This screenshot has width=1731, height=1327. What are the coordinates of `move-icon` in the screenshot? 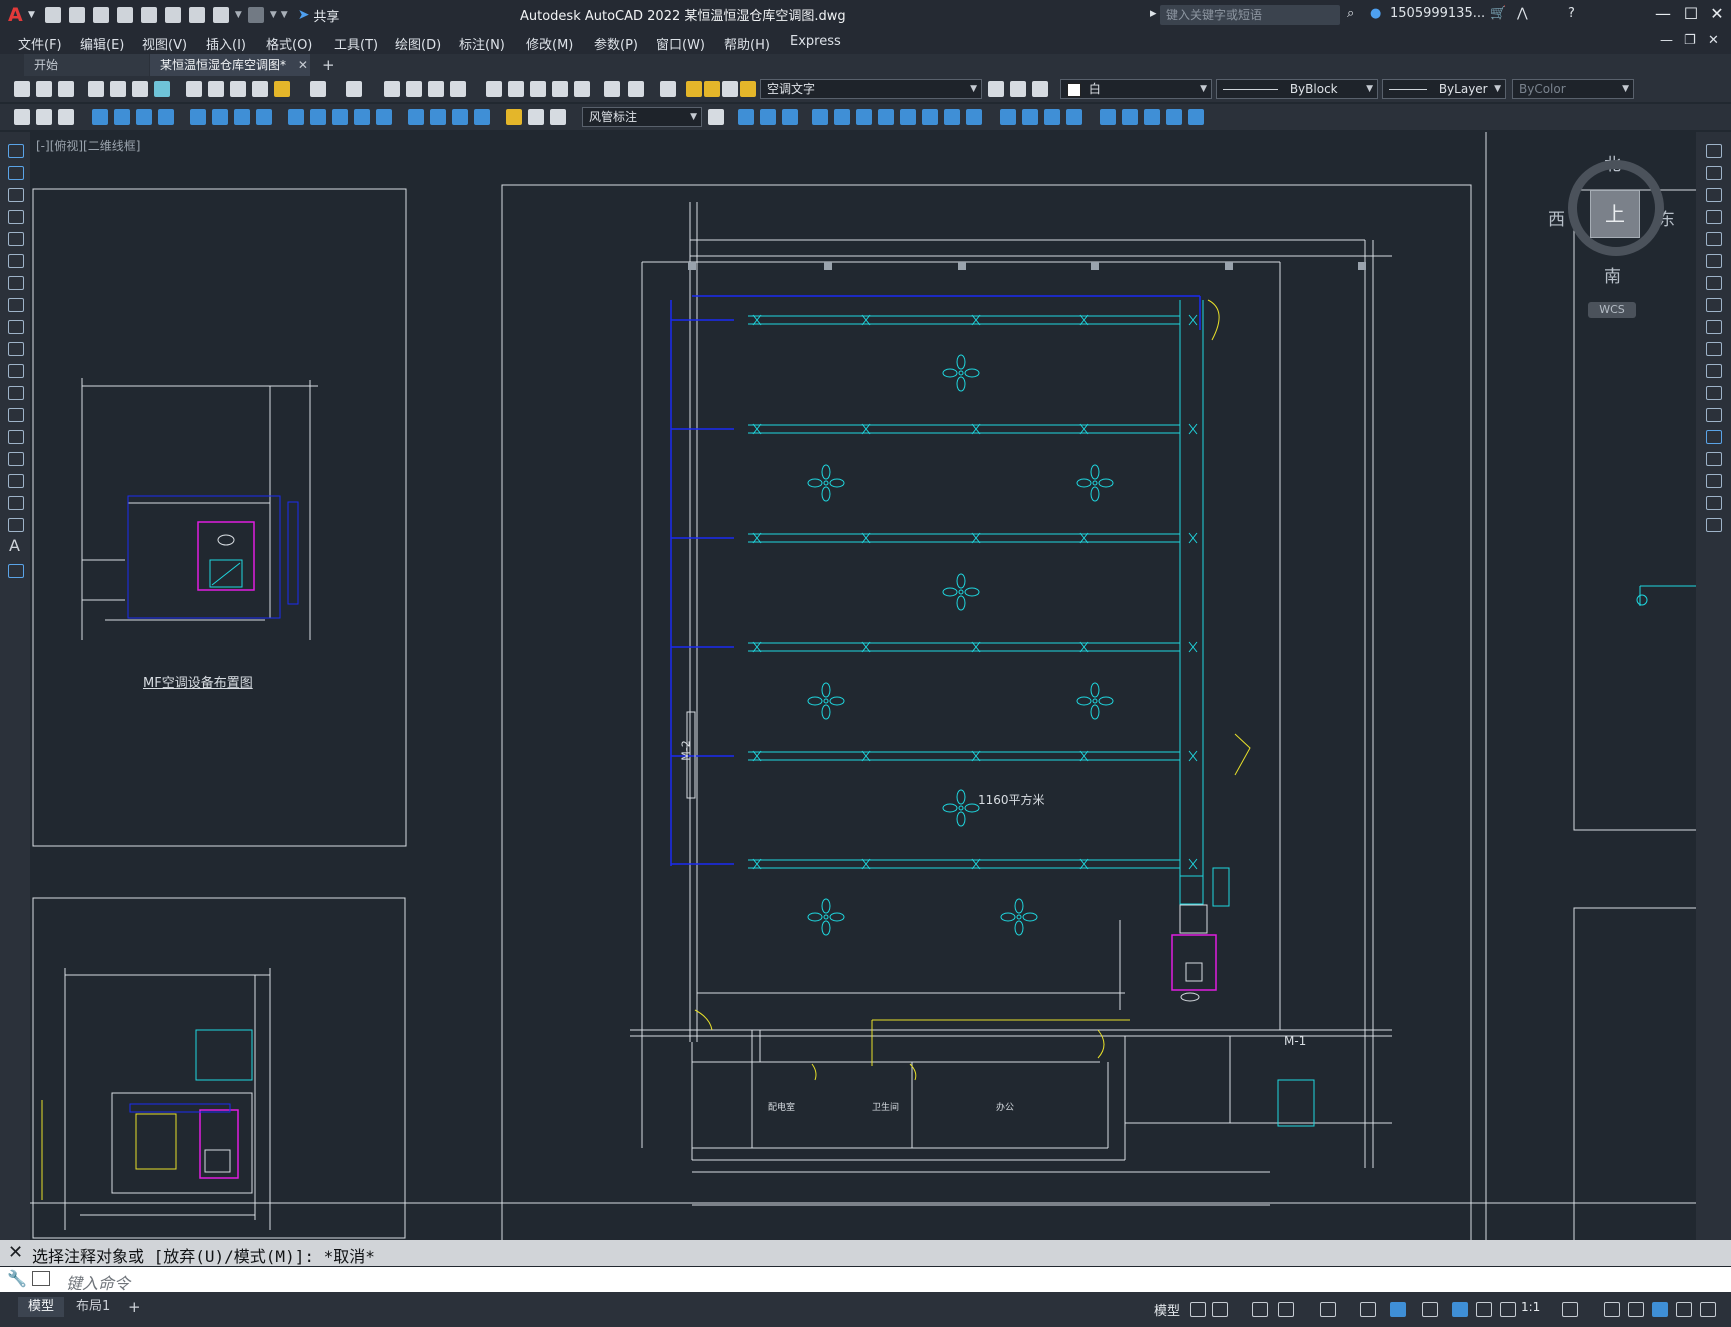 It's located at (820, 117).